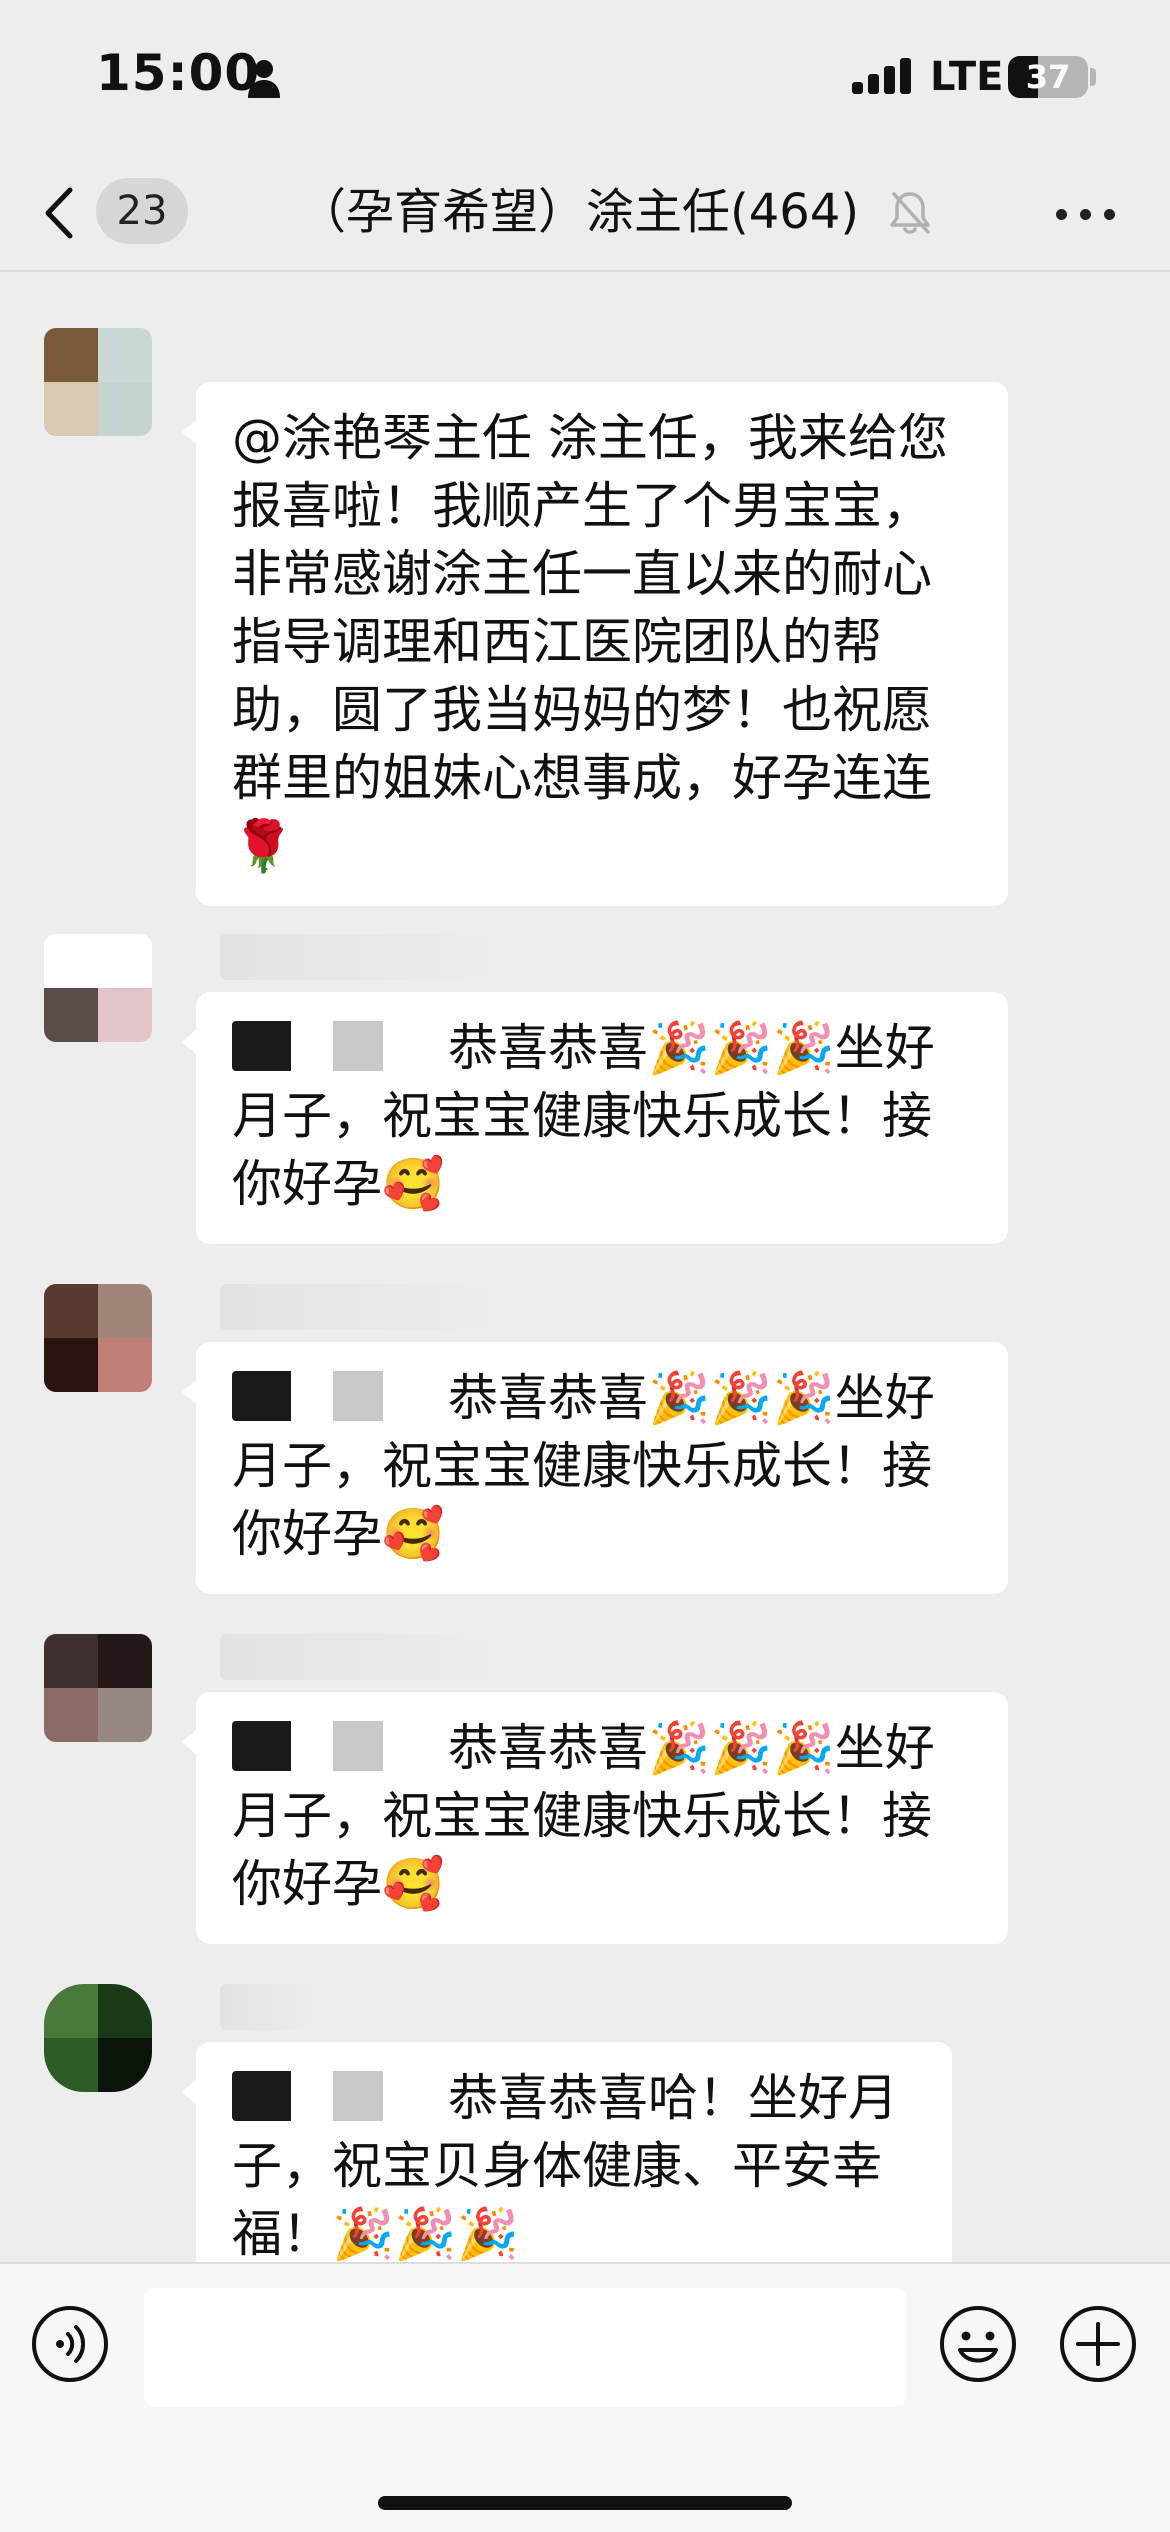 The image size is (1170, 2532). Describe the element at coordinates (910, 213) in the screenshot. I see `mute-bell-icon` at that location.